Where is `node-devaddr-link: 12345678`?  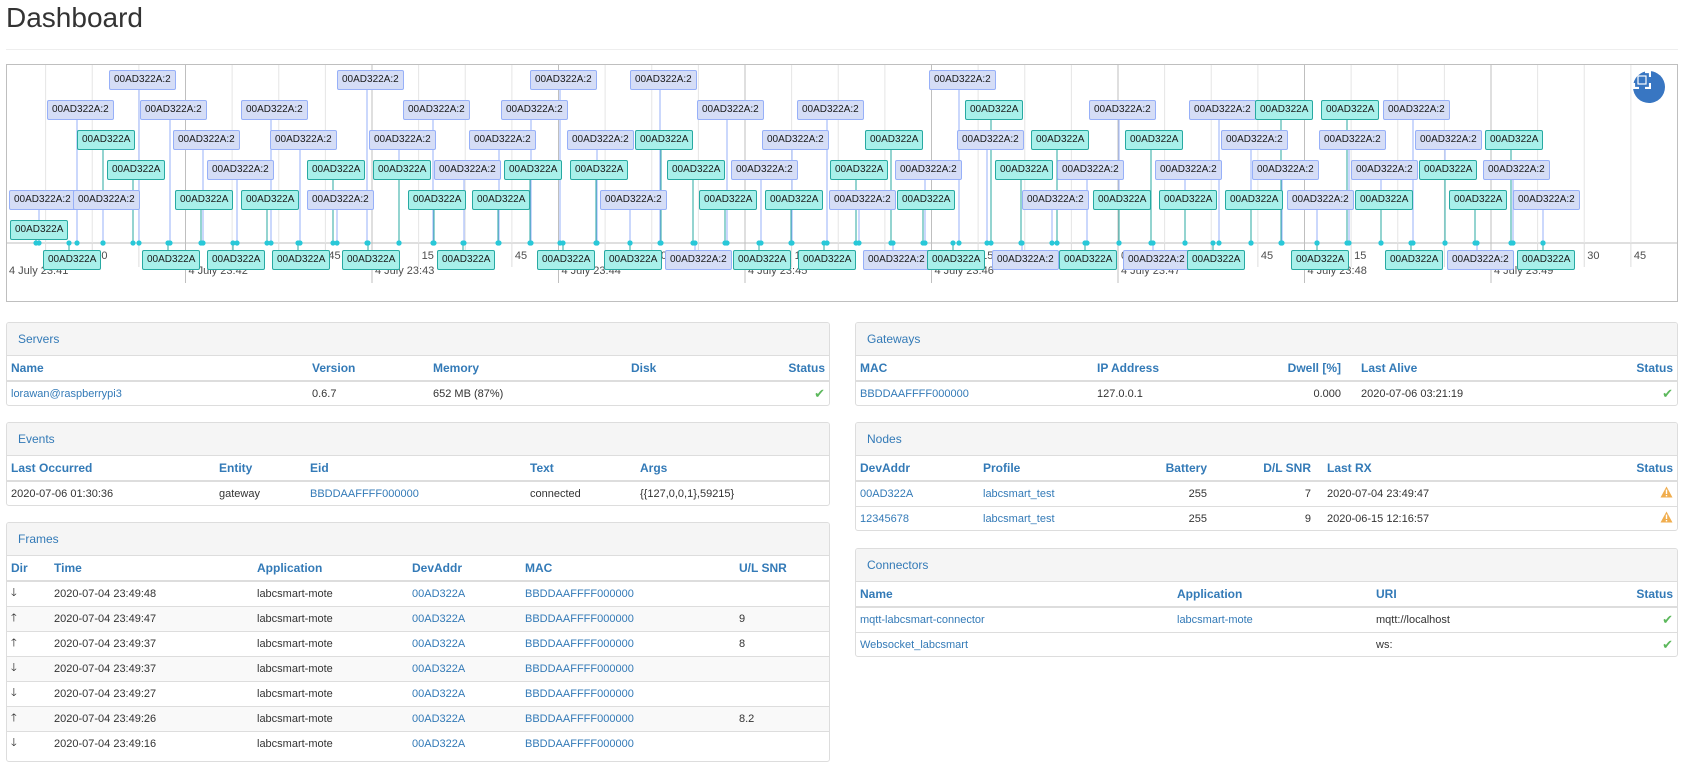 node-devaddr-link: 12345678 is located at coordinates (884, 519).